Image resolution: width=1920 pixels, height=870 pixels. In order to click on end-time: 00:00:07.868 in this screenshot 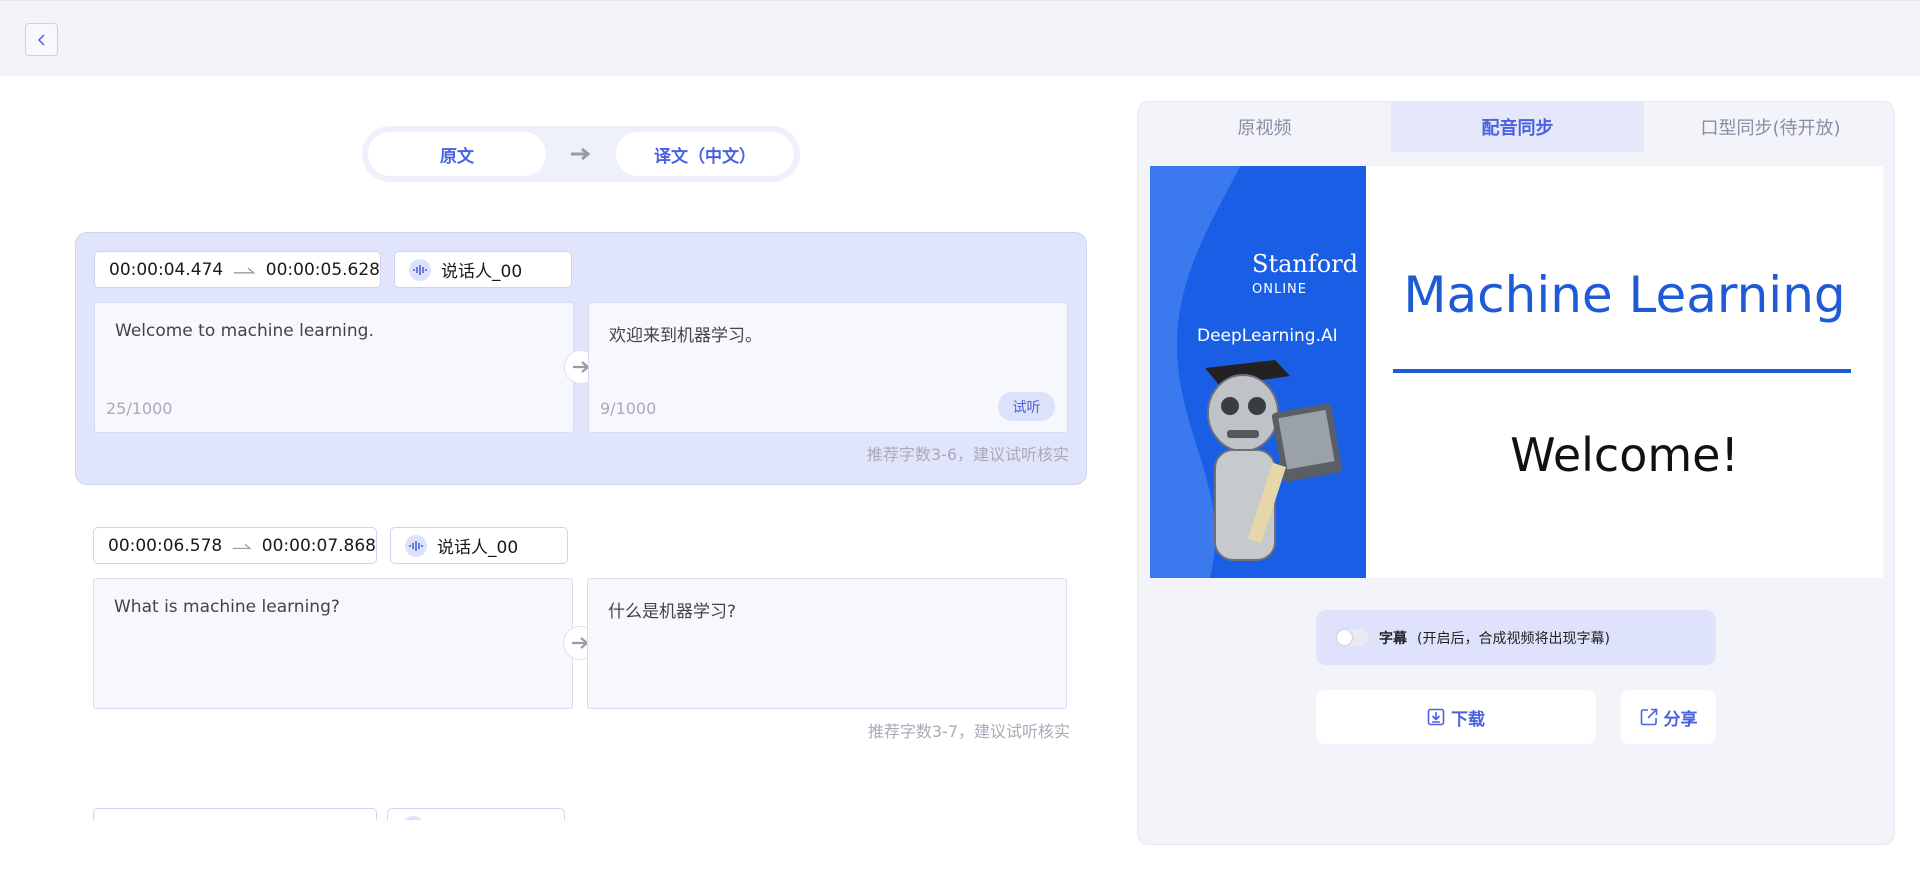, I will do `click(318, 545)`.